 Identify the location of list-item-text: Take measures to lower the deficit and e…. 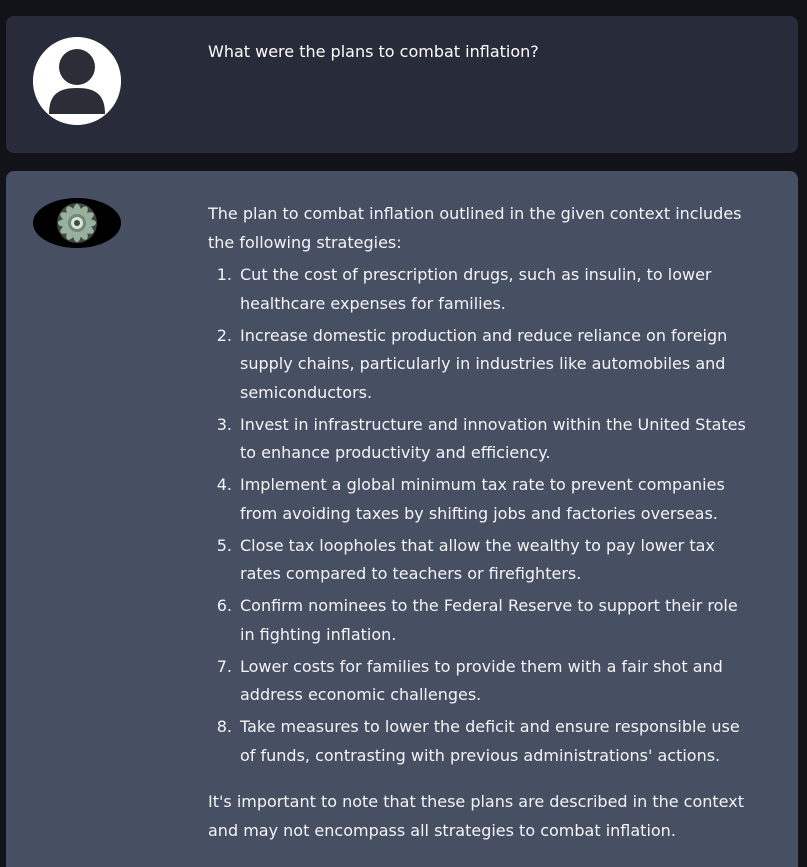
(490, 741).